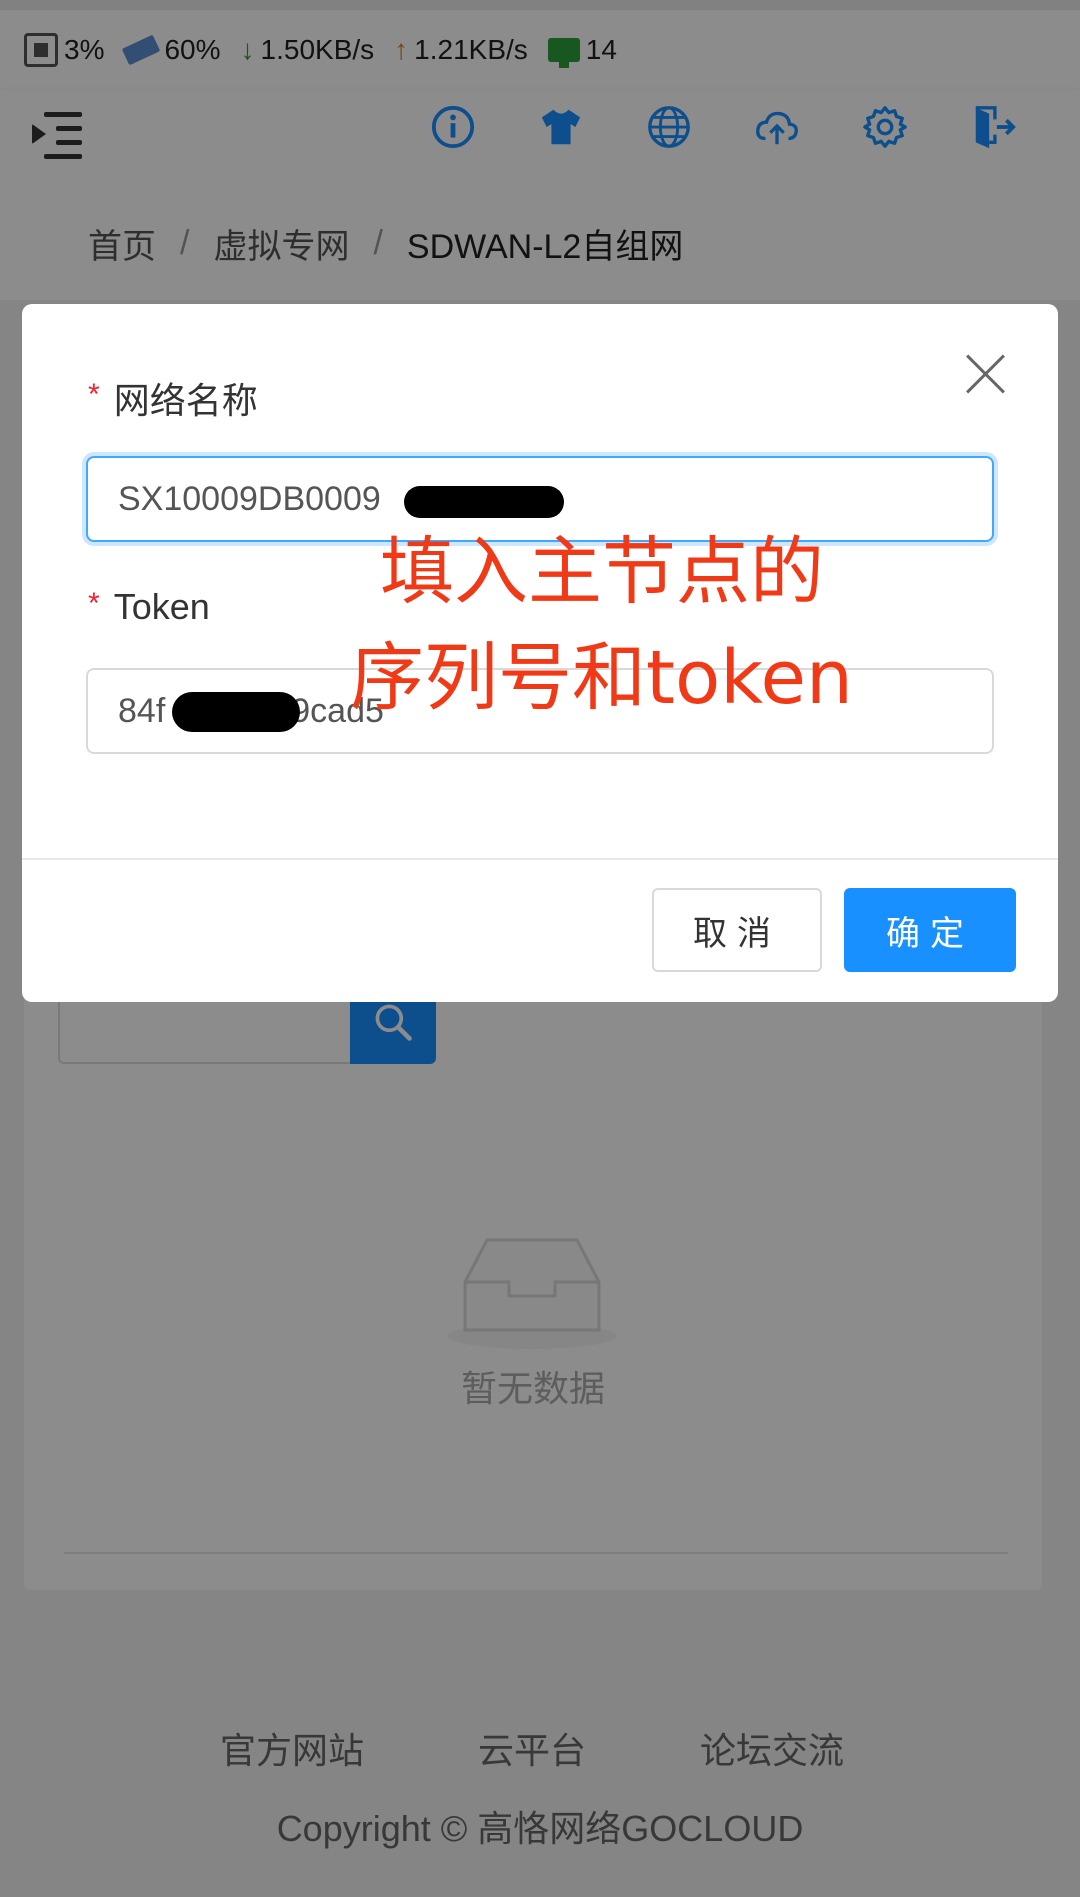  I want to click on cancel-button: 取消, so click(737, 930).